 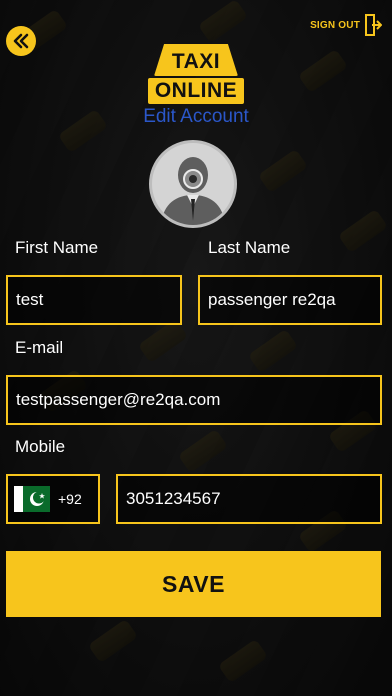 I want to click on pakistan-flag-icon, so click(x=32, y=499).